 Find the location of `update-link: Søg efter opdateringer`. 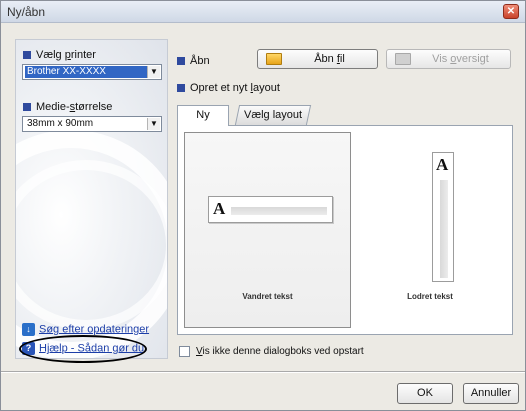

update-link: Søg efter opdateringer is located at coordinates (94, 329).